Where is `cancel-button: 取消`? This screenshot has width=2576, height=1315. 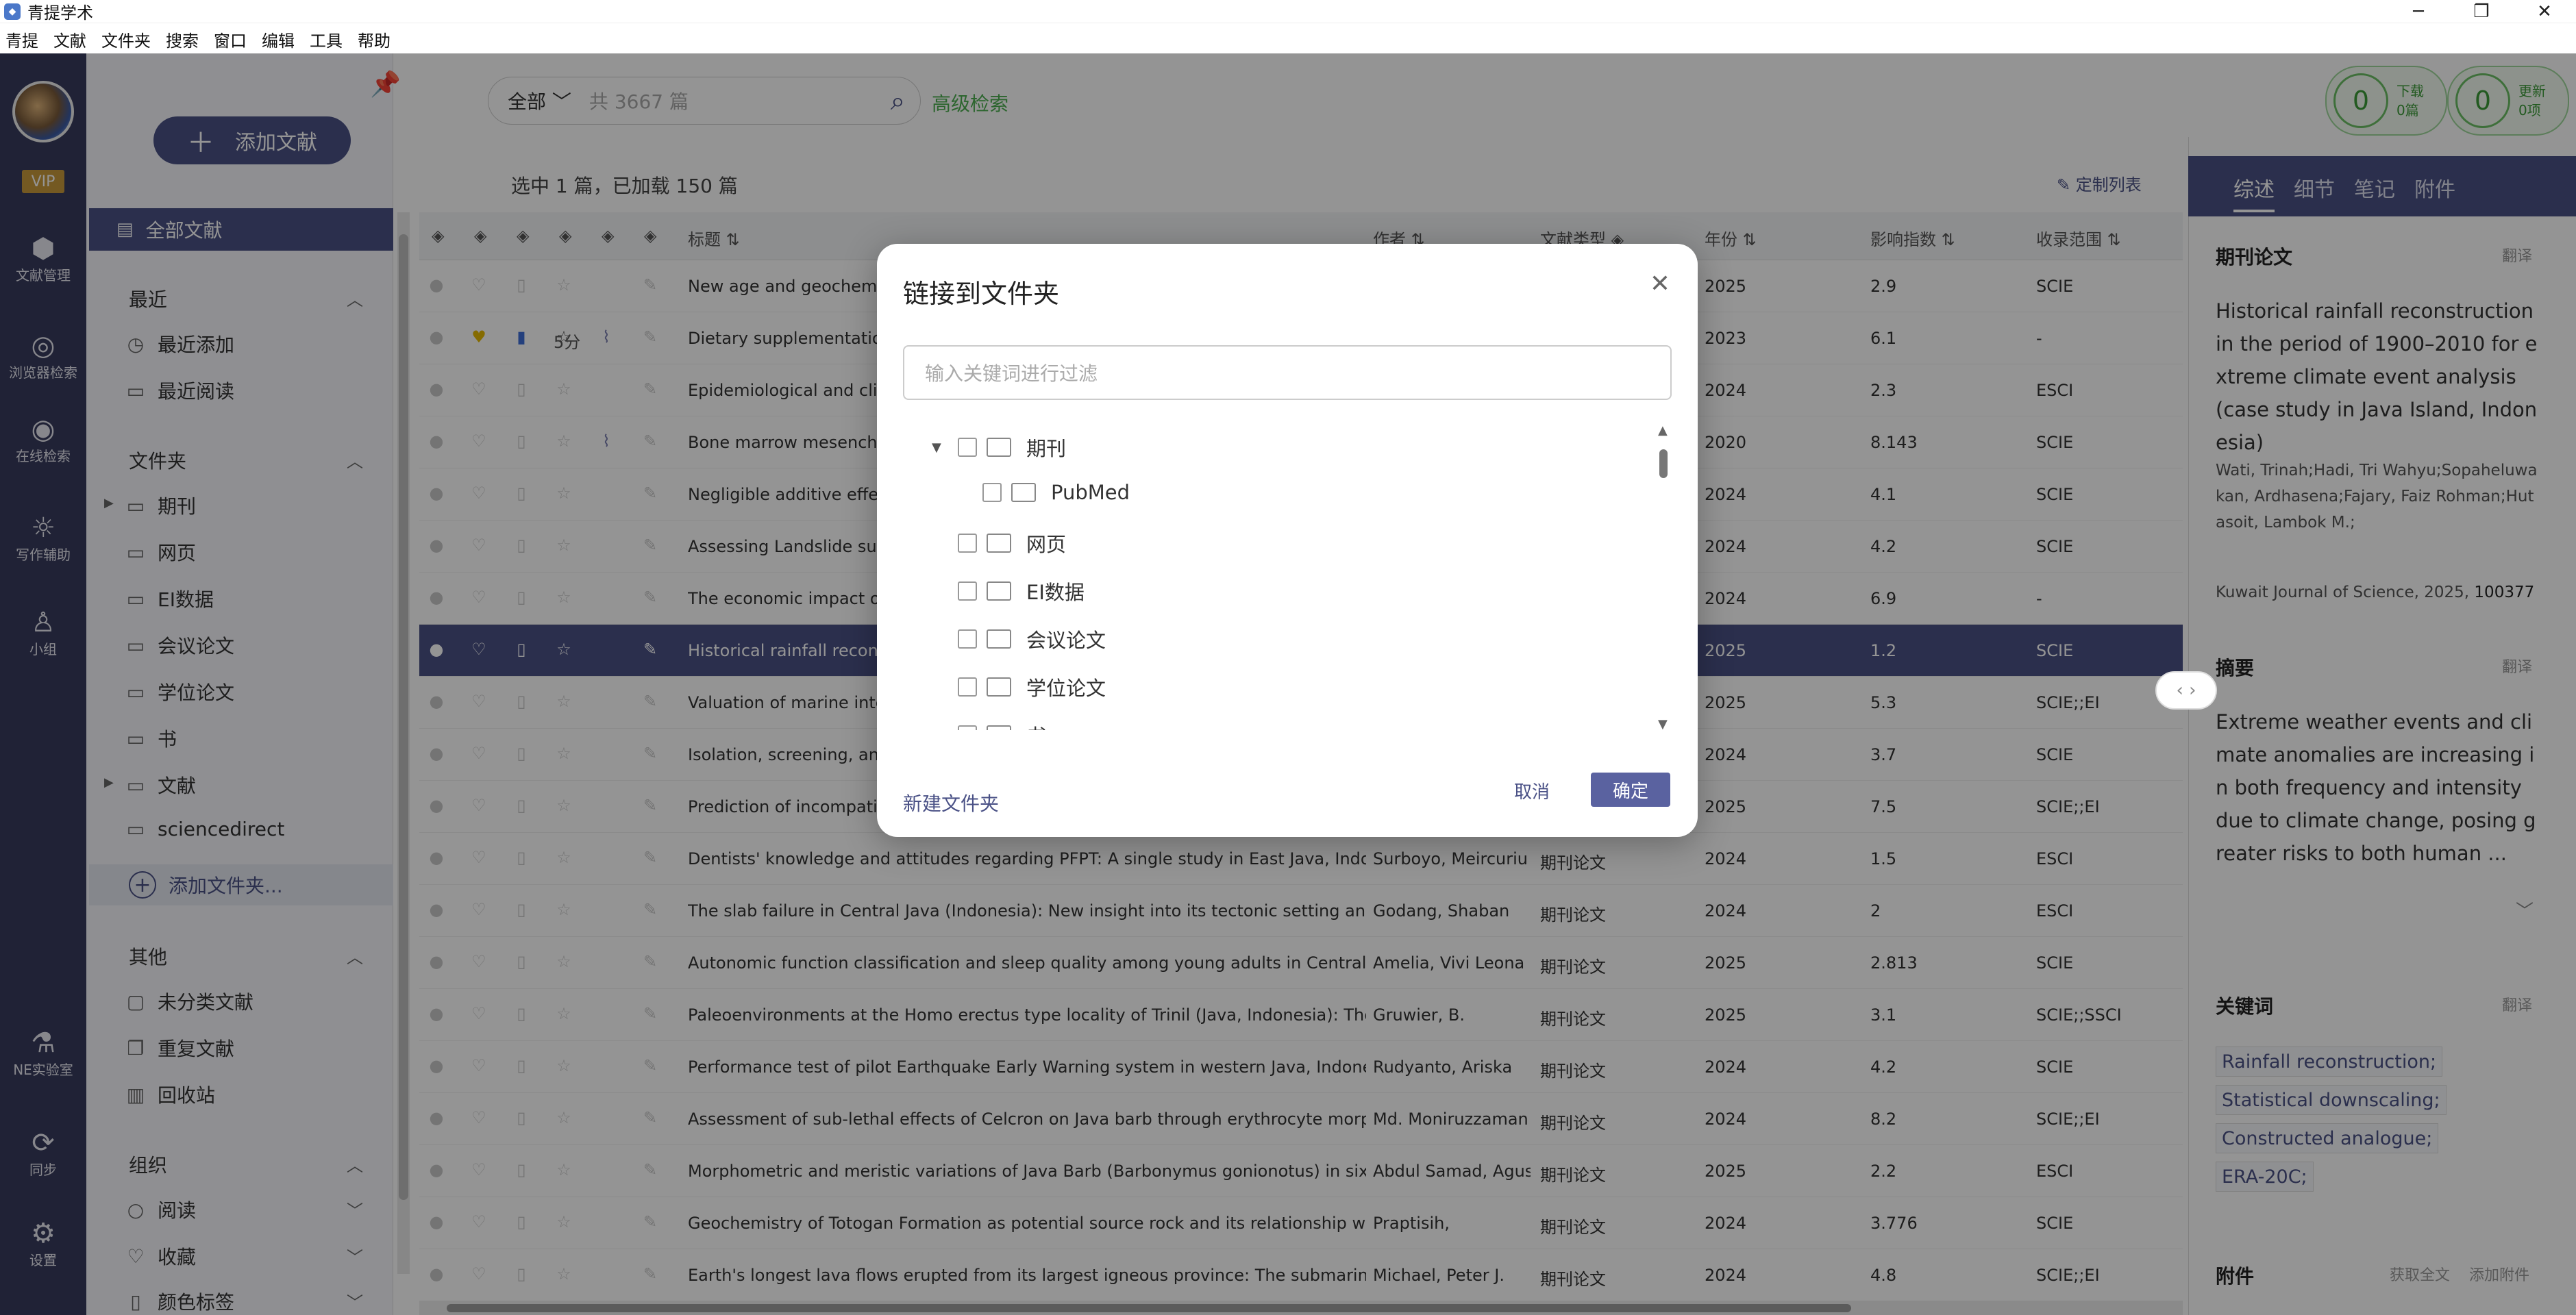
cancel-button: 取消 is located at coordinates (1532, 790).